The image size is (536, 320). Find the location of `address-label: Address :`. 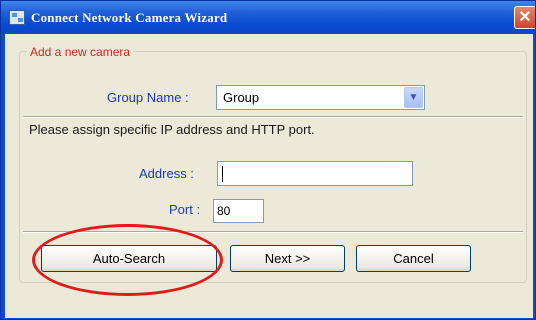

address-label: Address : is located at coordinates (166, 173).